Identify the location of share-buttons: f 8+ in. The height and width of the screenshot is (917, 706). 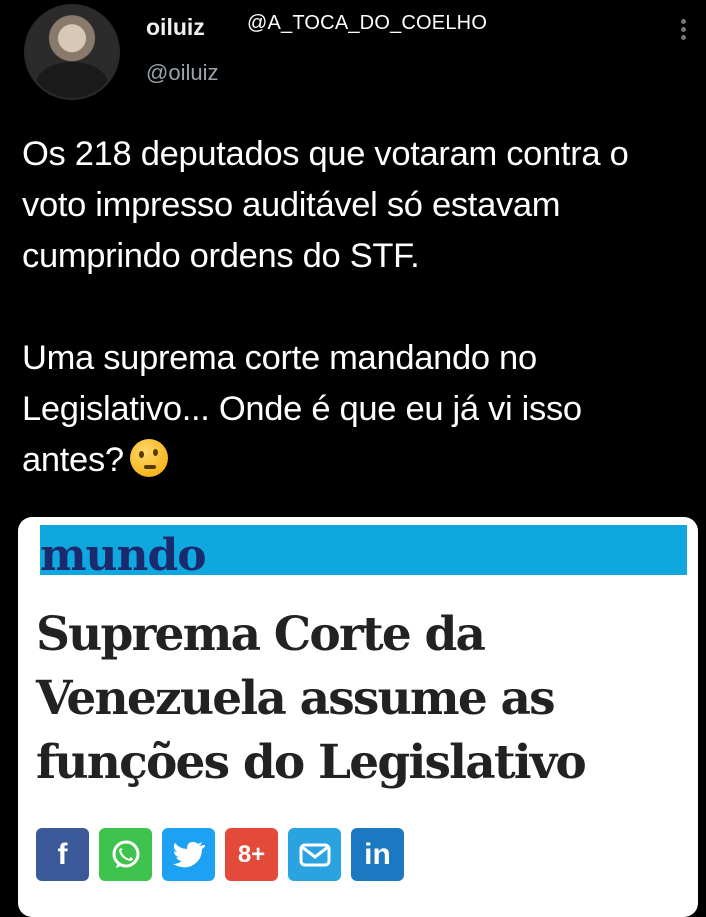
(220, 854).